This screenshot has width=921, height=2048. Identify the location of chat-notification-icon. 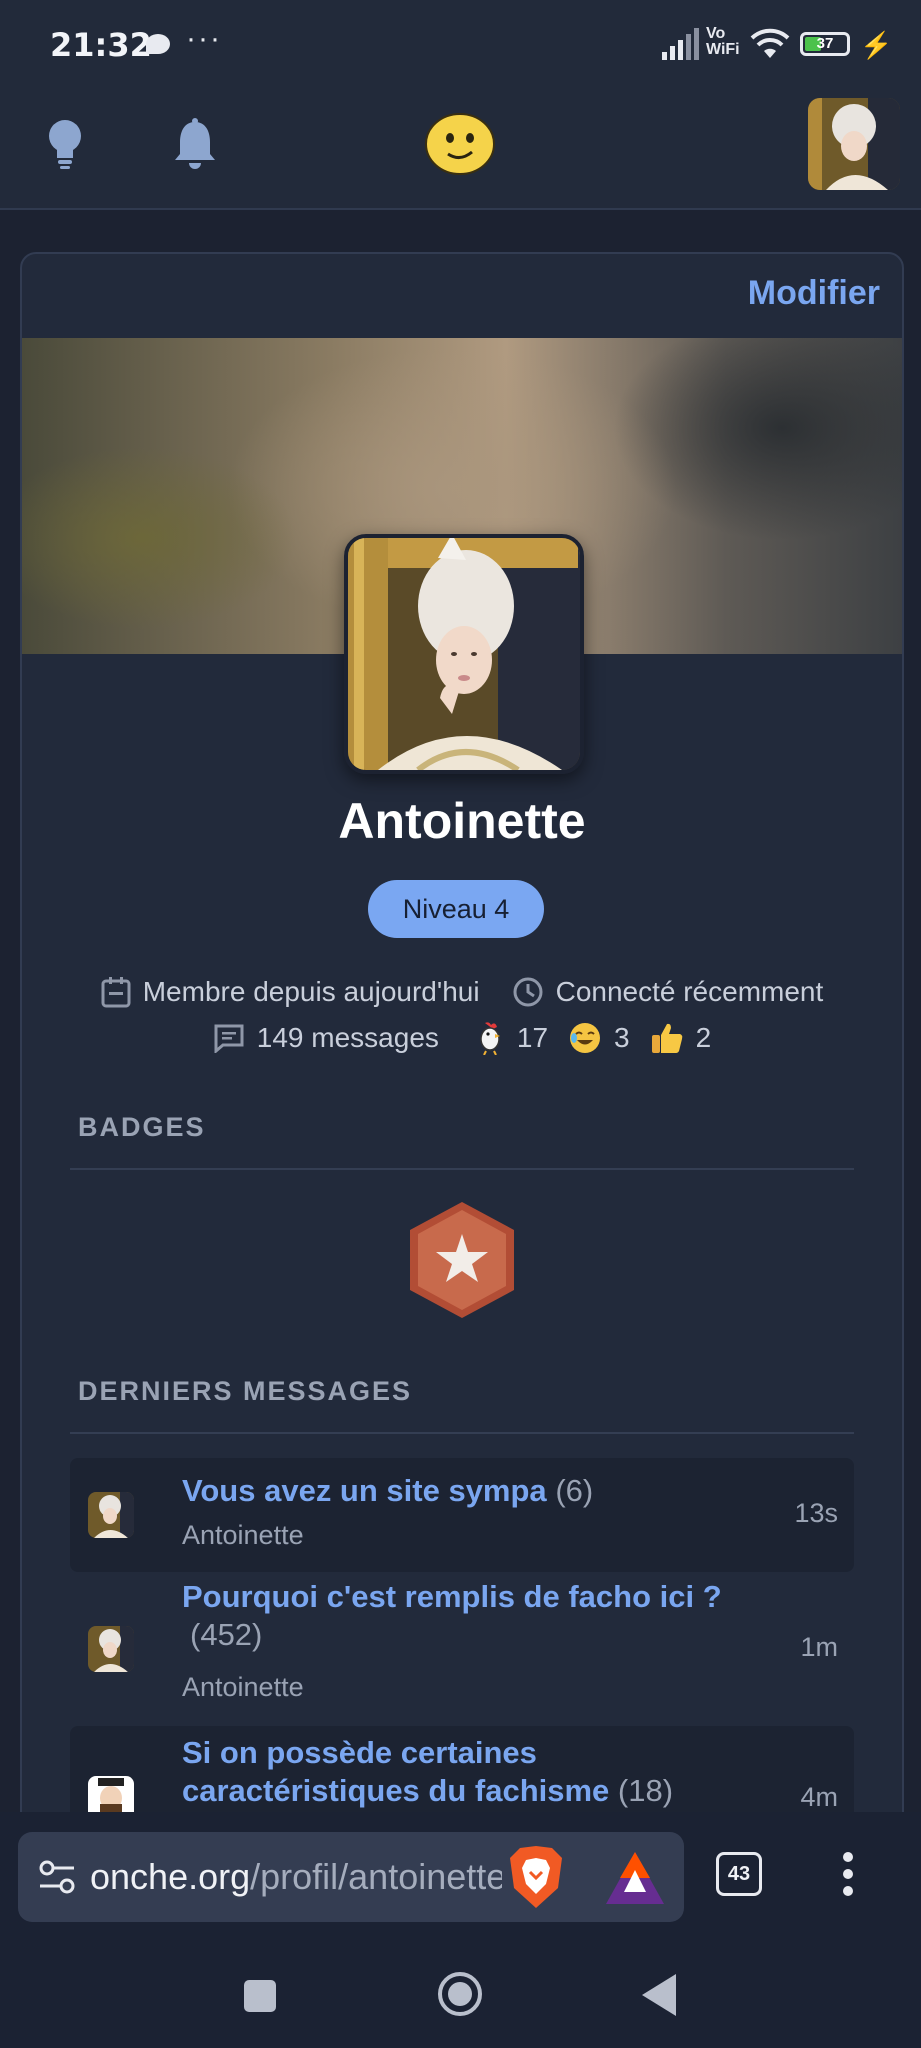
(158, 44).